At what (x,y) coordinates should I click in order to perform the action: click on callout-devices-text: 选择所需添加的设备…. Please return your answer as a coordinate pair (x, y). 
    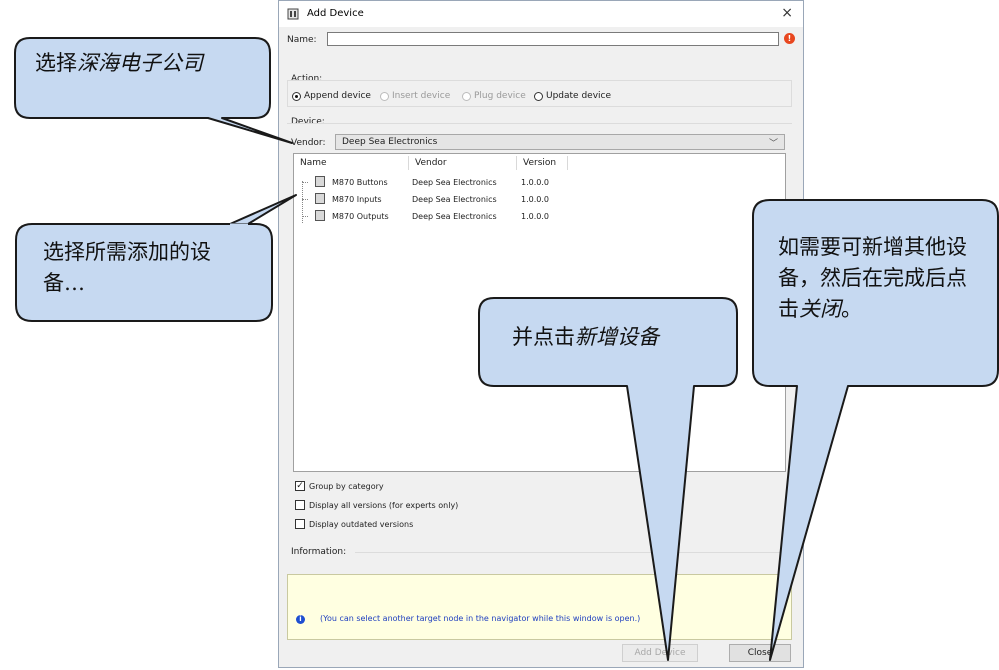
    Looking at the image, I should click on (127, 267).